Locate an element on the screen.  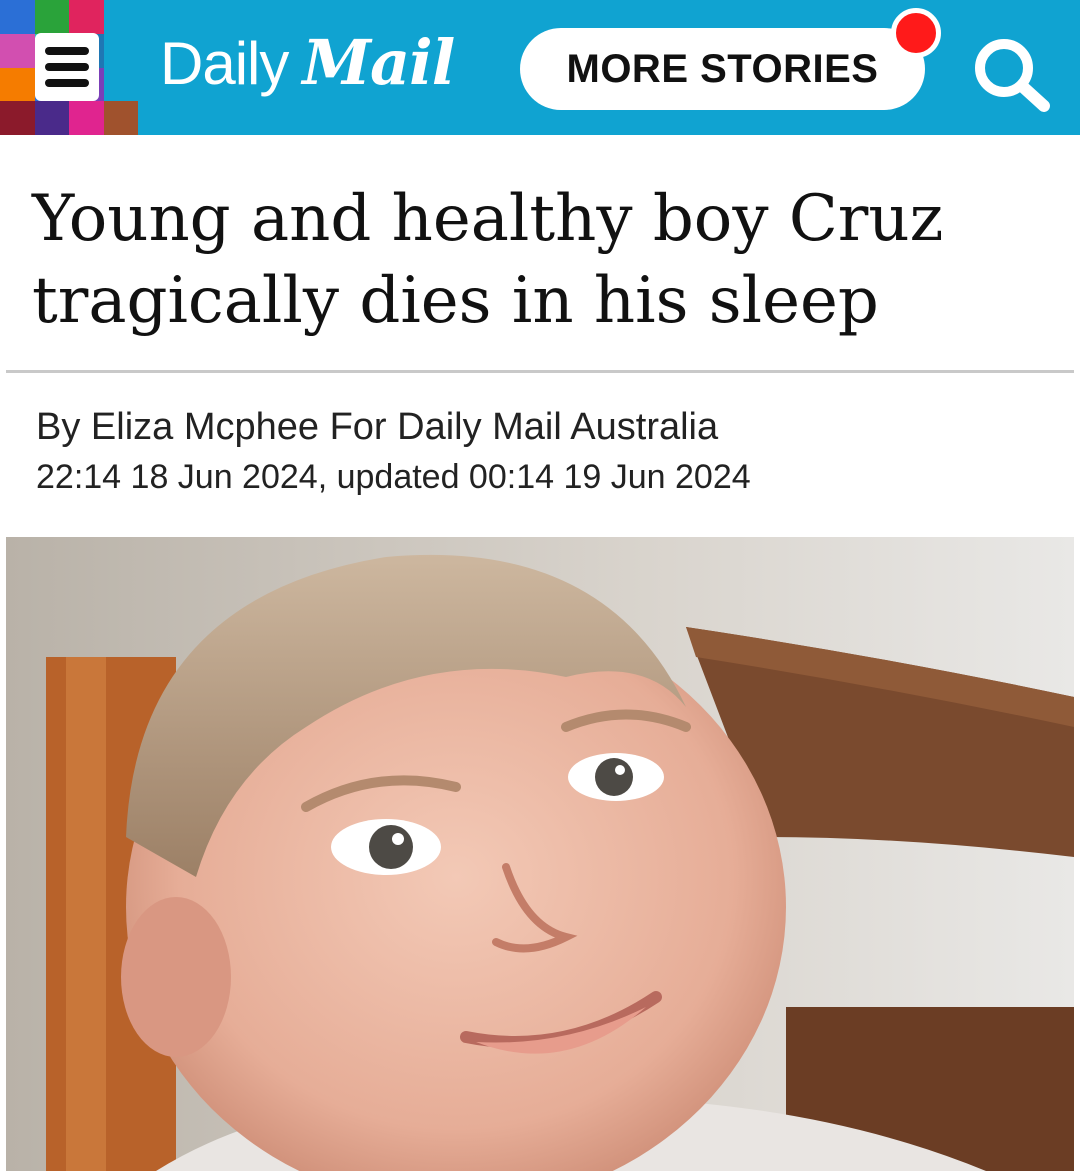
menu-button is located at coordinates (69, 67).